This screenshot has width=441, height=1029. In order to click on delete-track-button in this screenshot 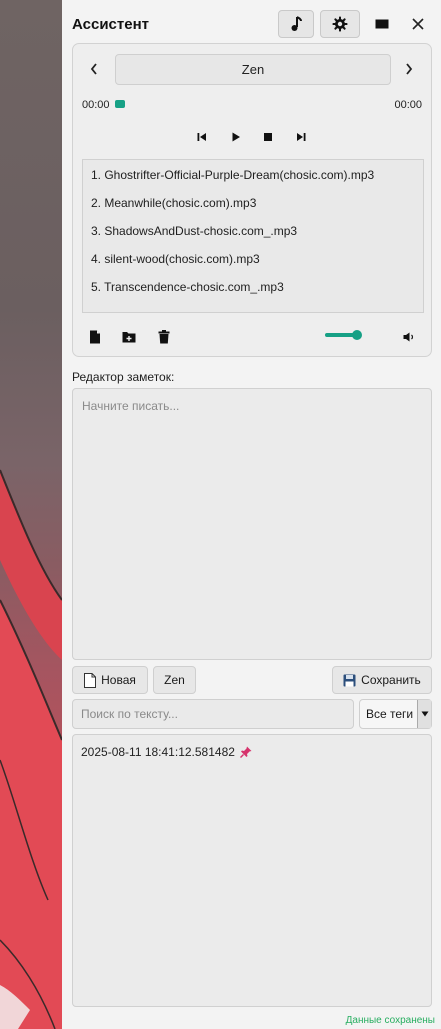, I will do `click(164, 337)`.